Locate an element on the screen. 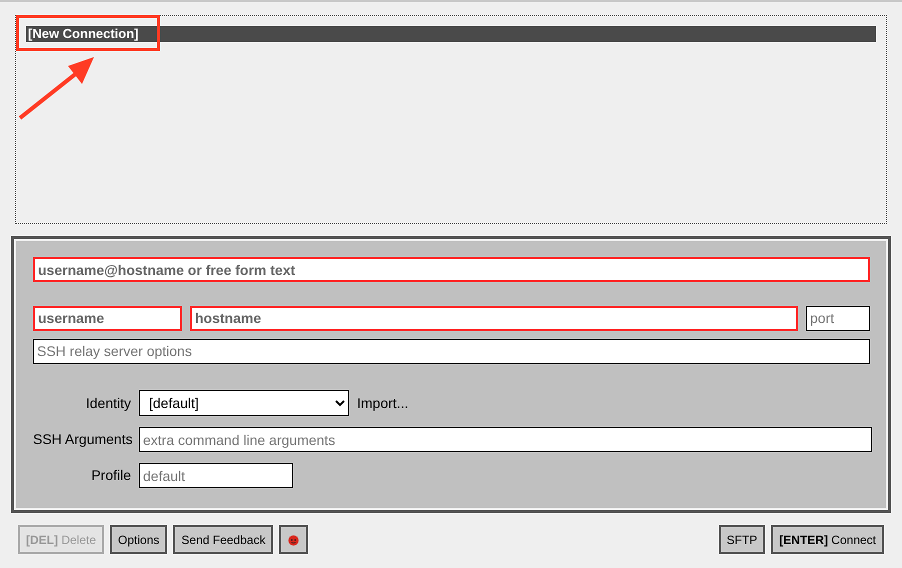 The height and width of the screenshot is (568, 902). devil-button is located at coordinates (293, 539).